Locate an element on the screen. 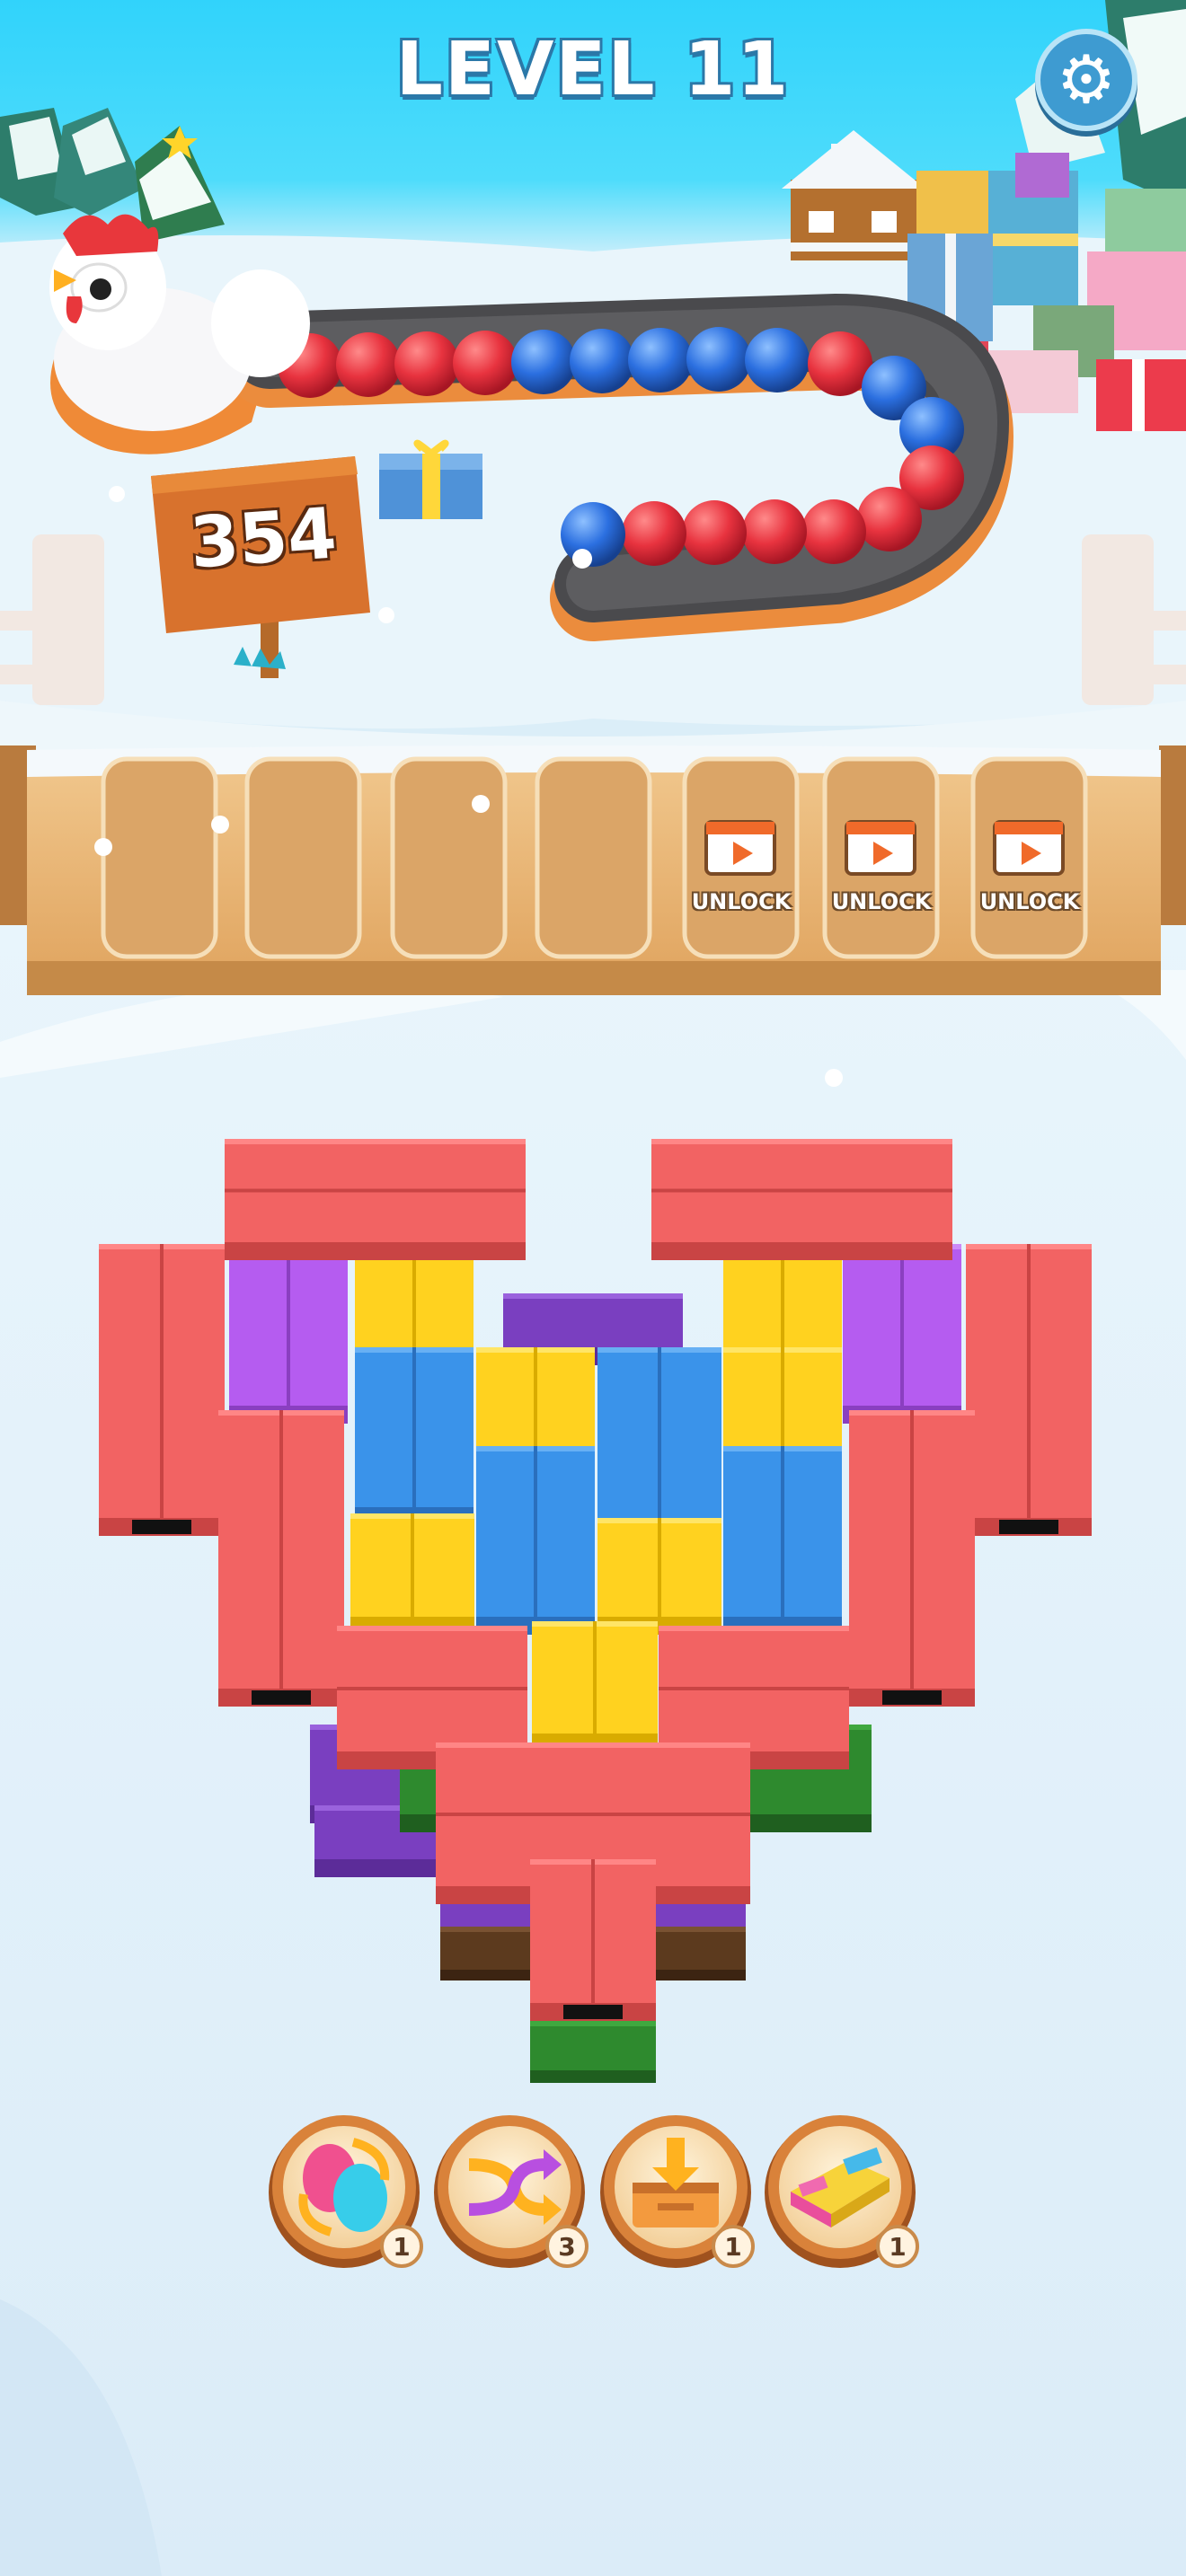  slot-row is located at coordinates (594, 857).